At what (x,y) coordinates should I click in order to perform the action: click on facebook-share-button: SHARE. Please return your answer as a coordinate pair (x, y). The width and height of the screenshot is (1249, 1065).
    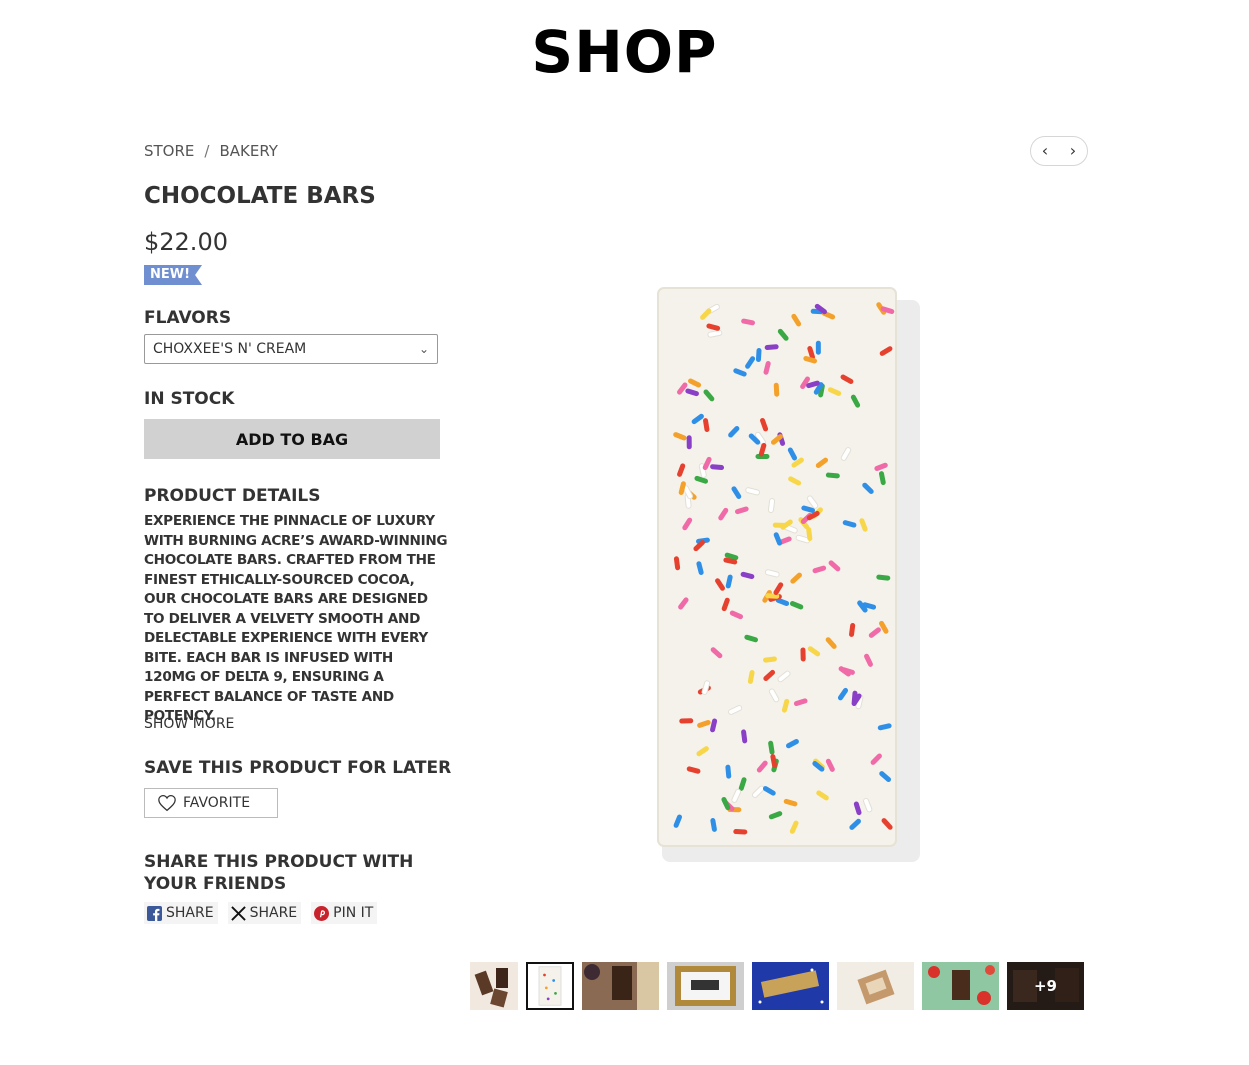
    Looking at the image, I should click on (181, 913).